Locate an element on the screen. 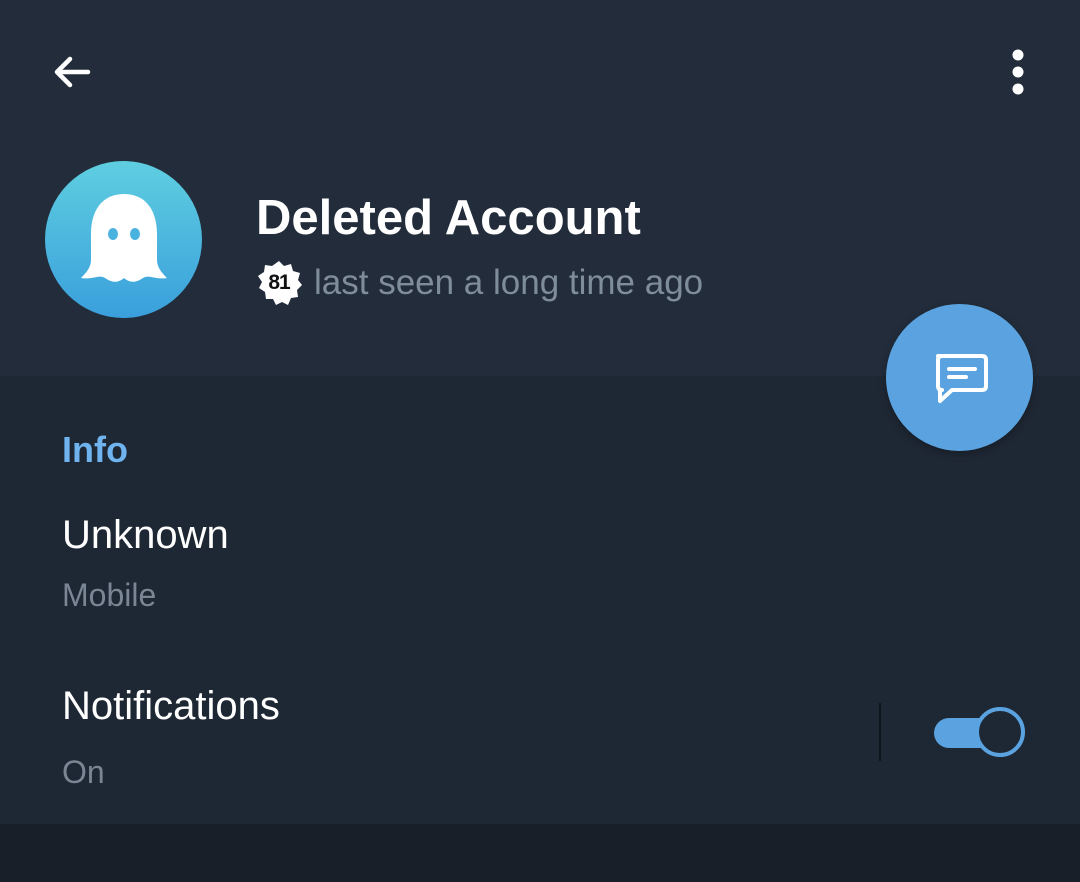 The height and width of the screenshot is (882, 1080). status-row: 81 last seen a long time ago is located at coordinates (479, 283).